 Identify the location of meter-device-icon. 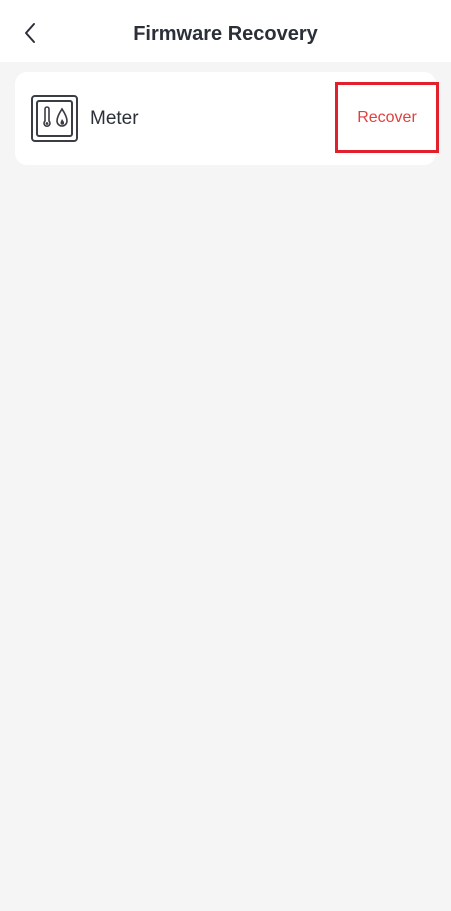
(54, 118).